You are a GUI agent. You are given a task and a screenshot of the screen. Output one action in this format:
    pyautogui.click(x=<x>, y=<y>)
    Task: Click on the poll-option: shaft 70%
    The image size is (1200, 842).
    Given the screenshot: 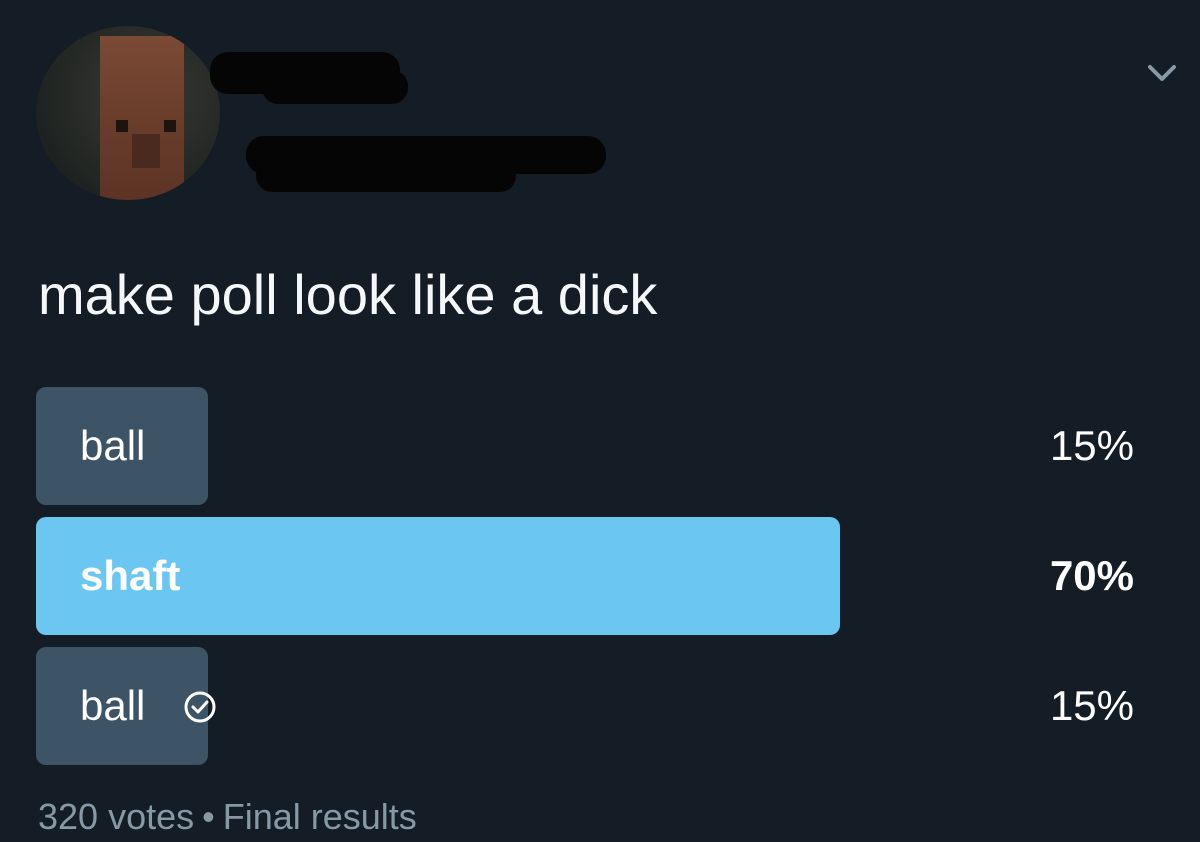 What is the action you would take?
    pyautogui.click(x=598, y=576)
    